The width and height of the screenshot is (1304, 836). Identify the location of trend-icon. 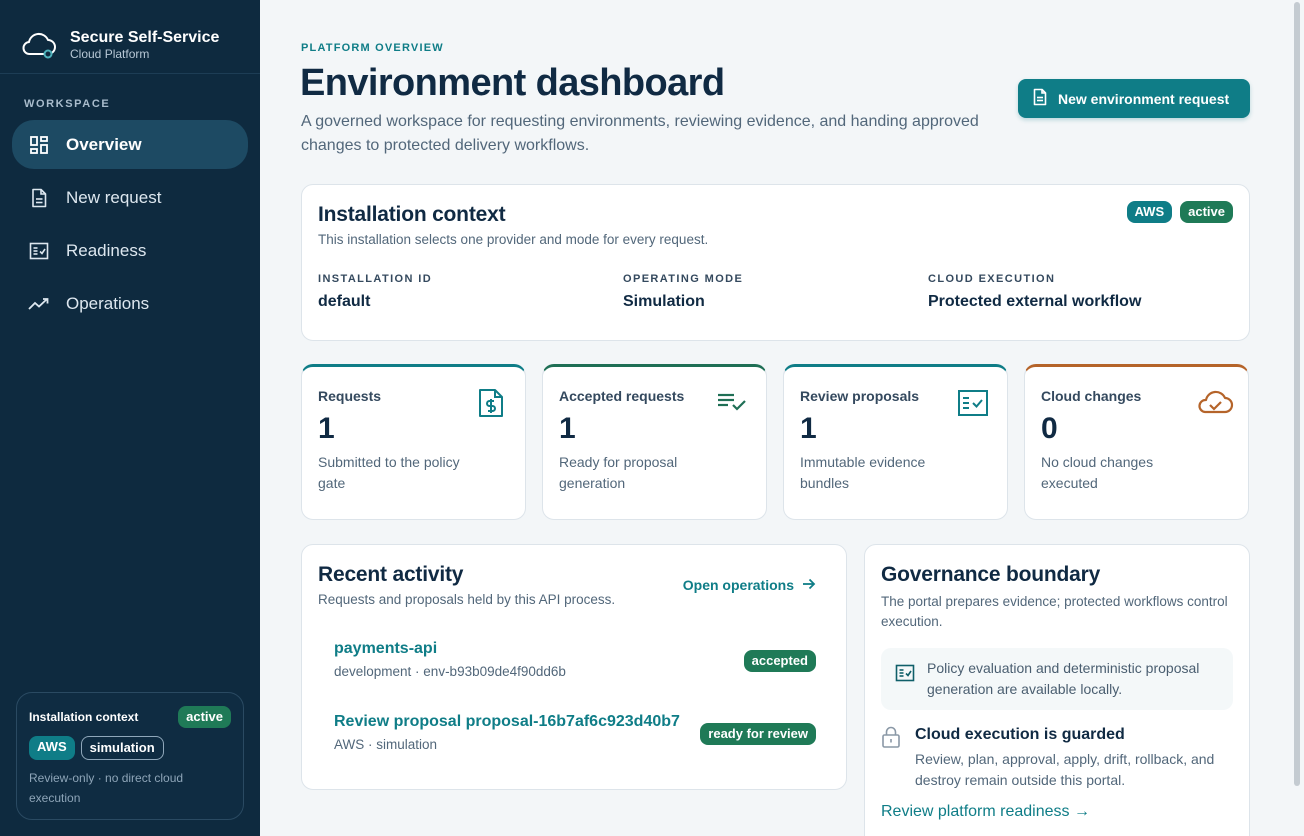
(39, 304).